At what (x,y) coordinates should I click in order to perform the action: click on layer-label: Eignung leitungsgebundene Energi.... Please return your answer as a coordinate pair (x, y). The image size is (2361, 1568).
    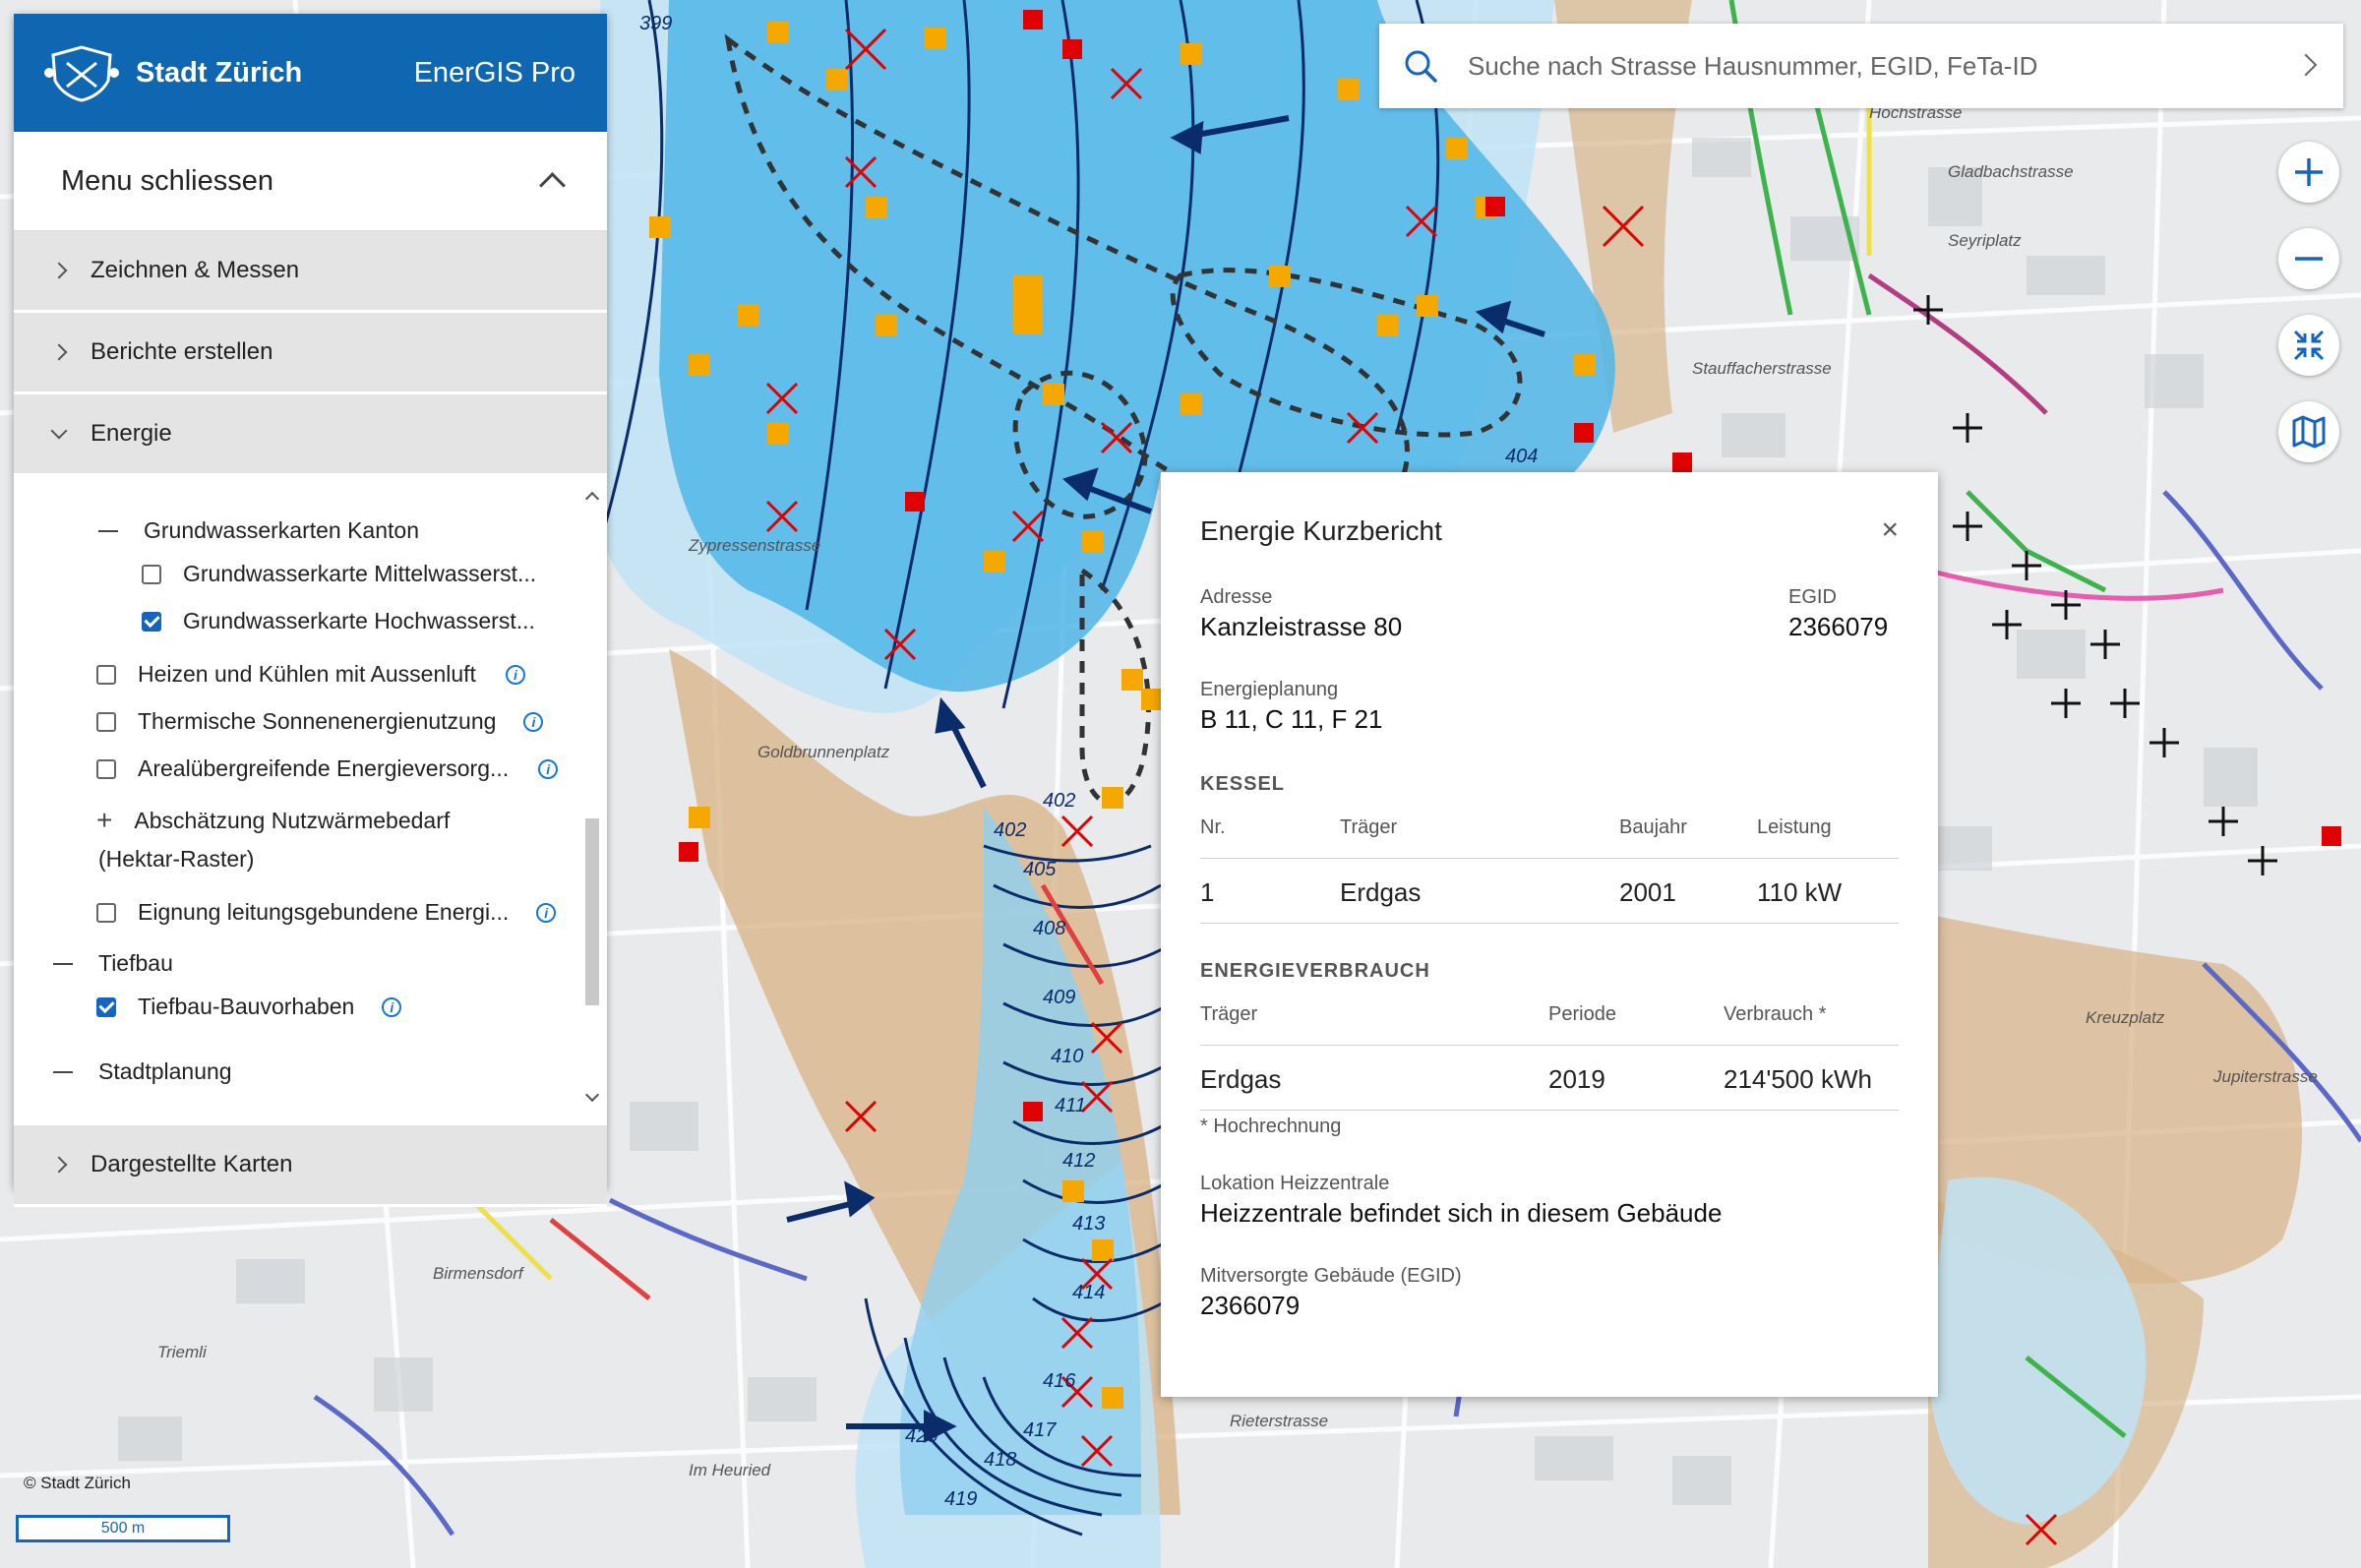
    Looking at the image, I should click on (324, 912).